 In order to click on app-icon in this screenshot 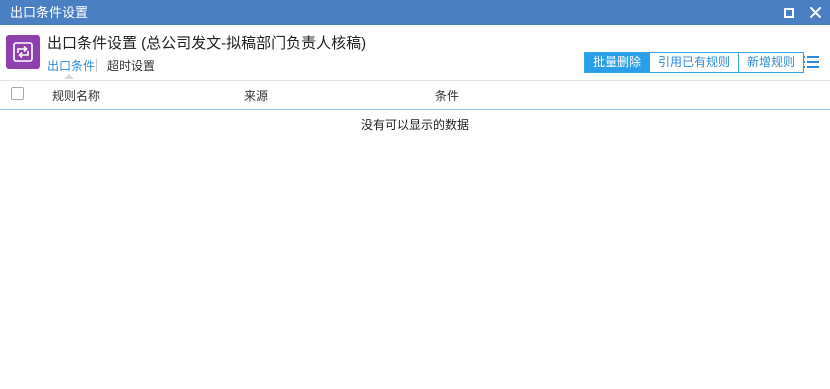, I will do `click(23, 52)`.